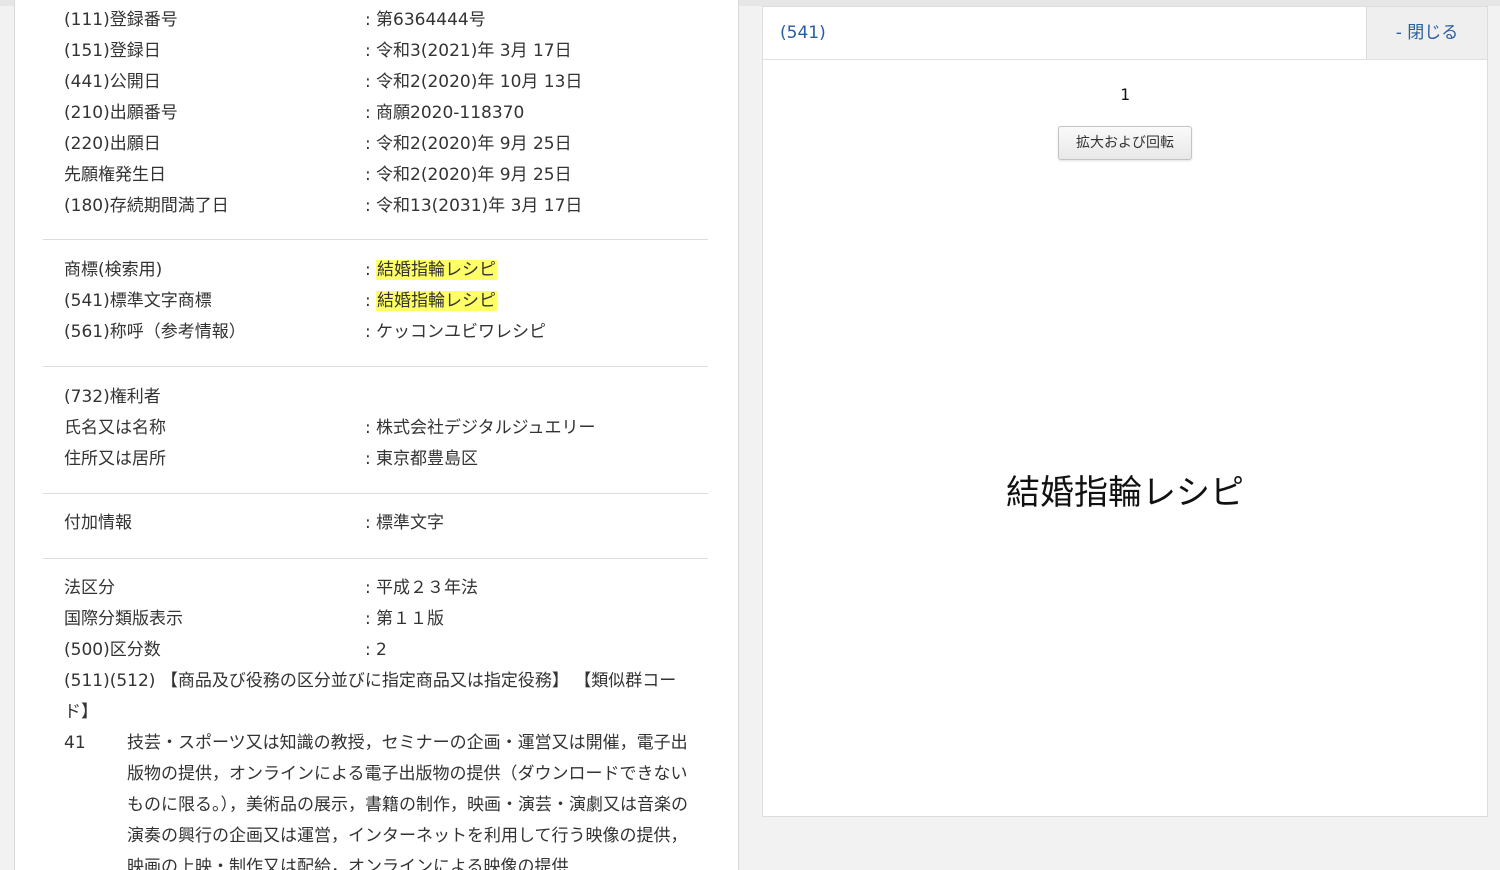 This screenshot has height=870, width=1500. I want to click on field-value: 令和13(2031)年 3月 17日, so click(479, 206).